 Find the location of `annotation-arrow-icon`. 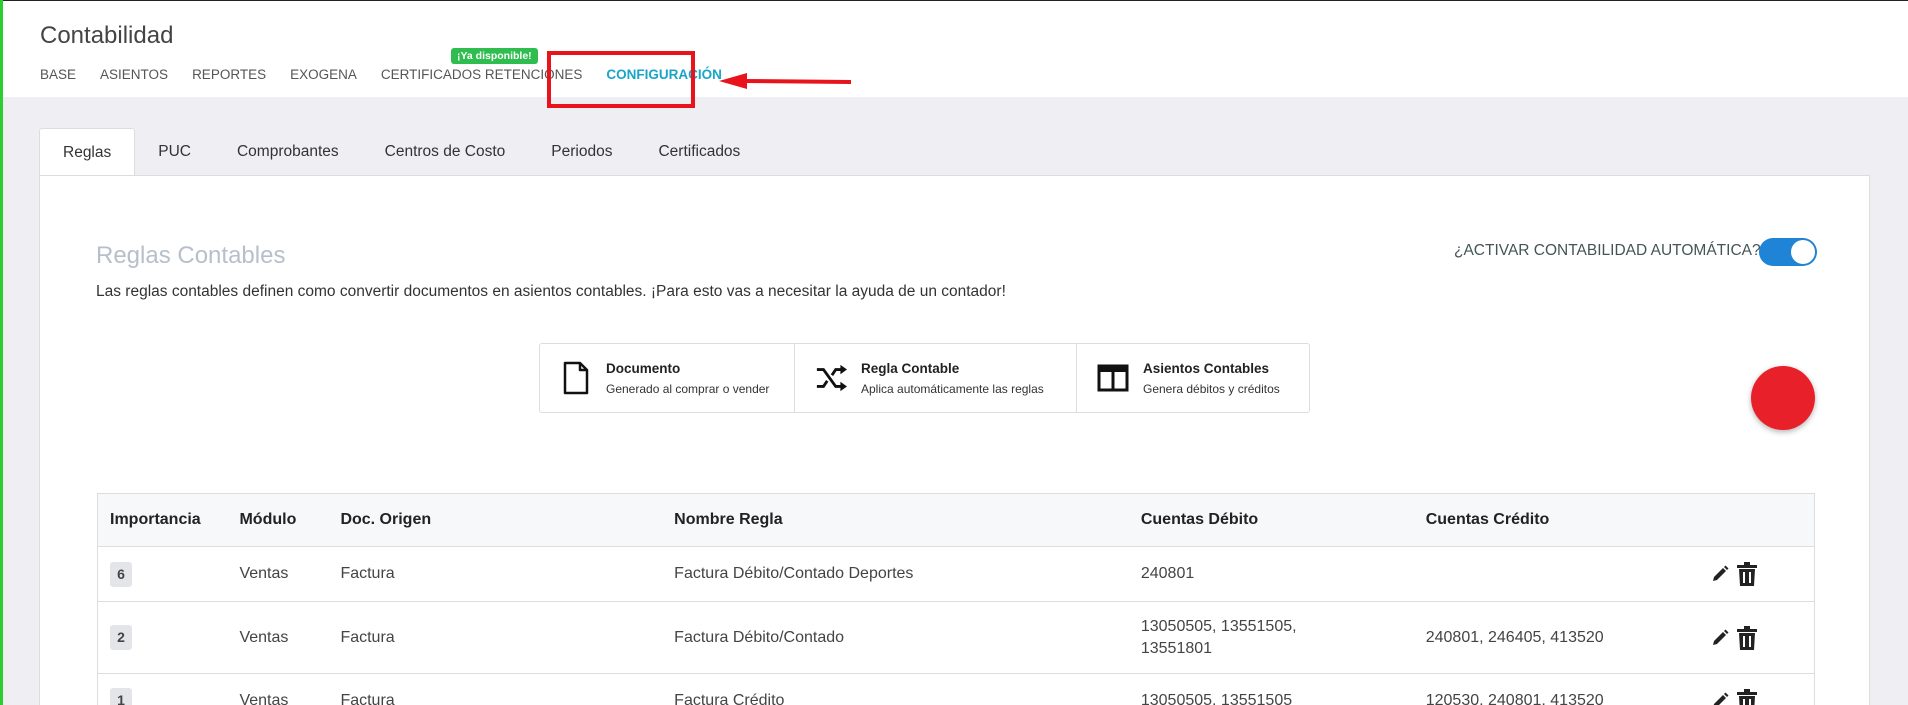

annotation-arrow-icon is located at coordinates (785, 81).